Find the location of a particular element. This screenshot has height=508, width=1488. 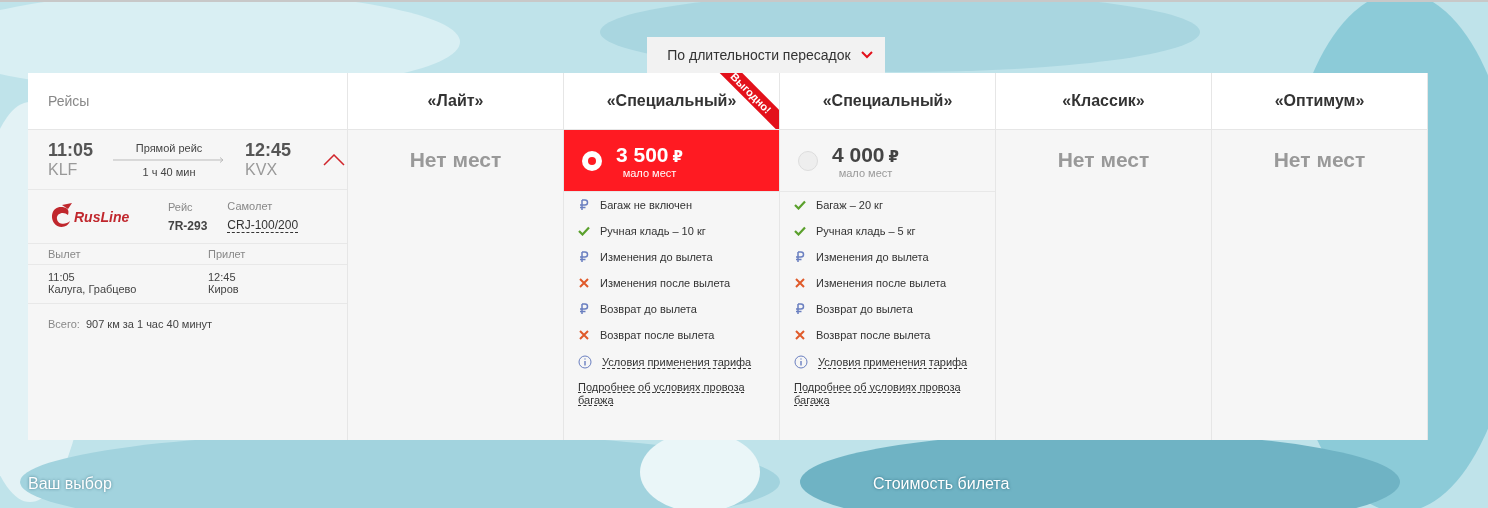

column-title: Рейсы is located at coordinates (69, 101).